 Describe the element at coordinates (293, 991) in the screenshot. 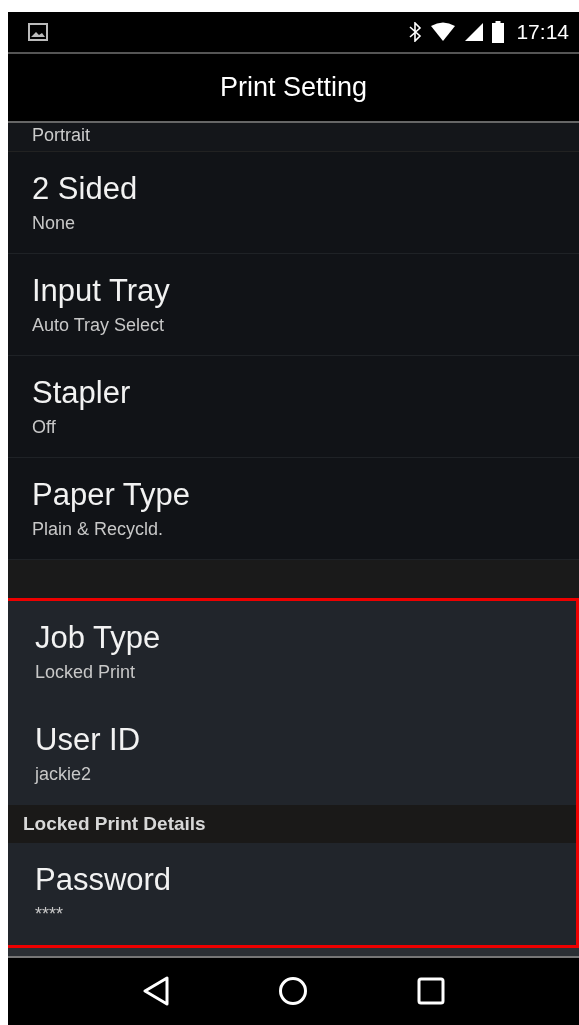

I see `home-icon` at that location.